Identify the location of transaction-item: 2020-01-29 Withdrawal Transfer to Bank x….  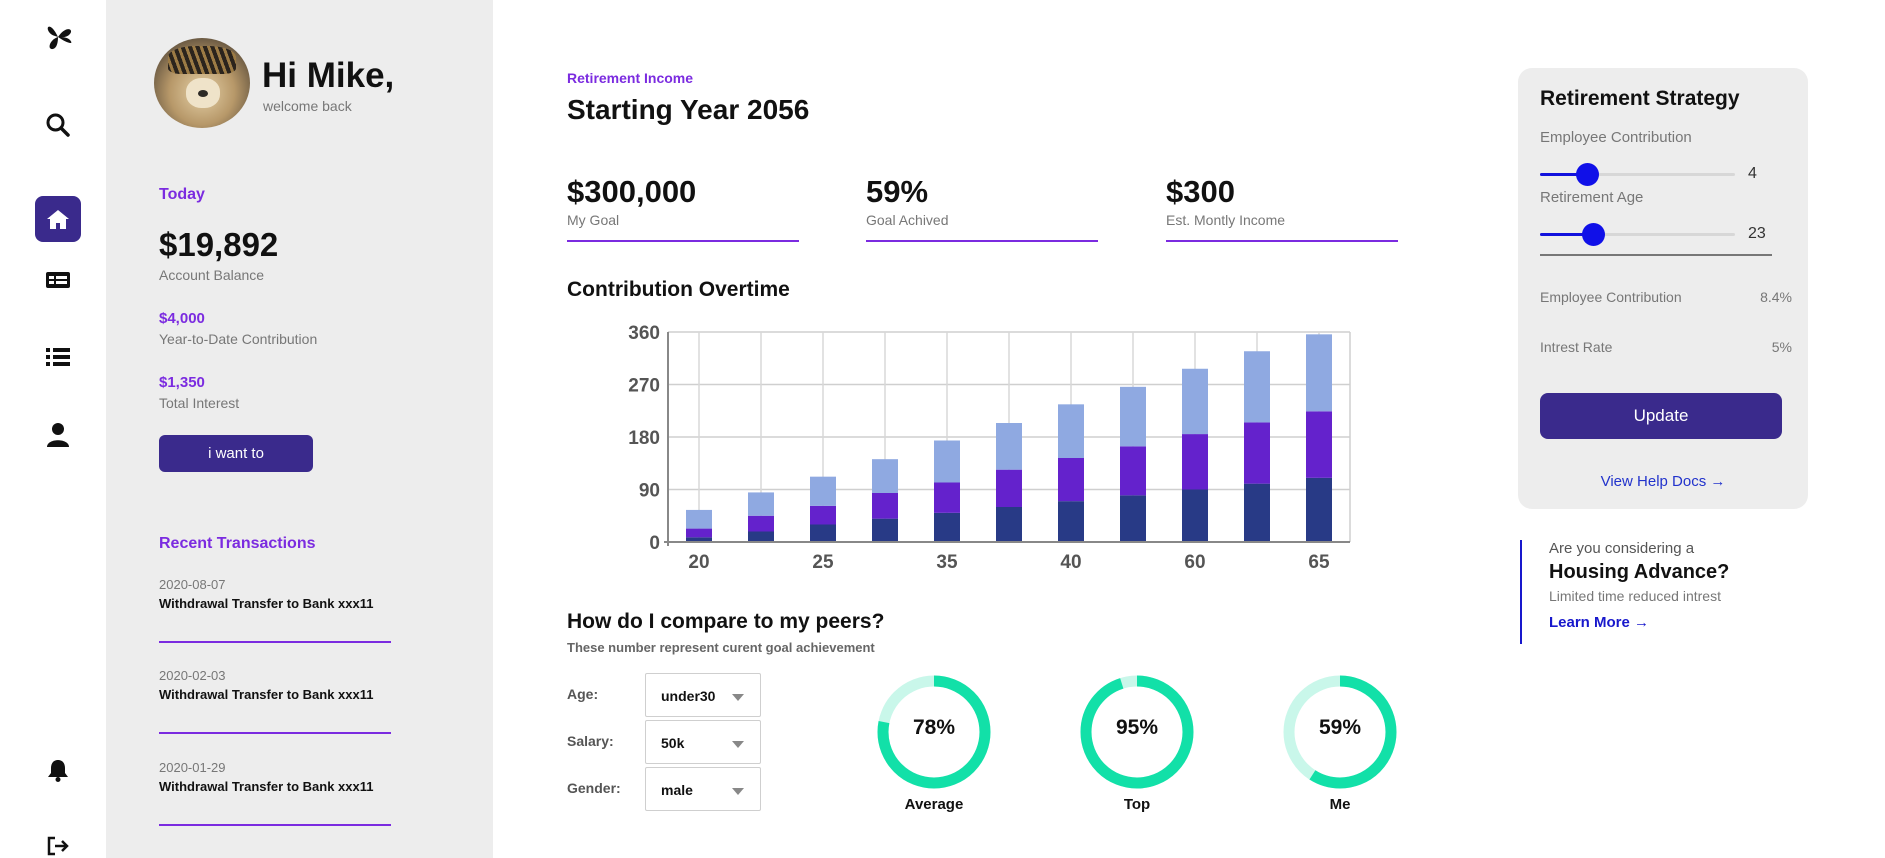
(275, 793).